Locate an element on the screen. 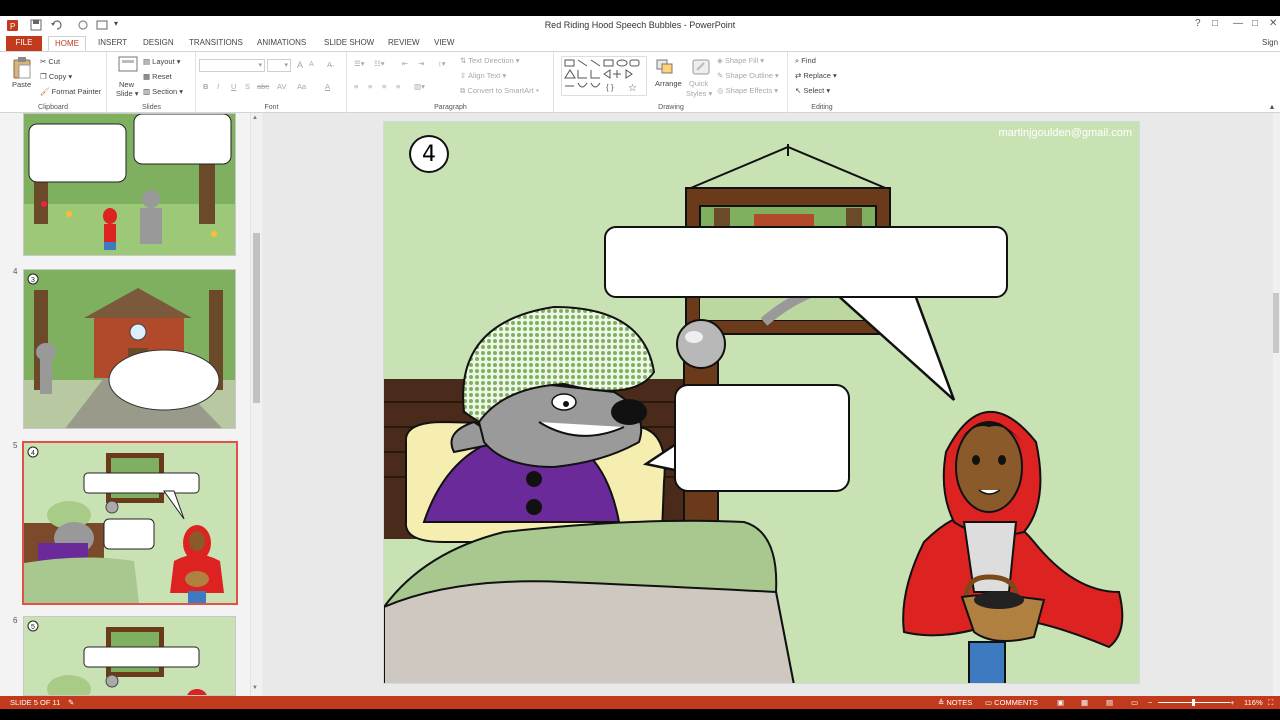 Image resolution: width=1280 pixels, height=720 pixels. convert-smartart-button: ⧉ Convert to SmartArt ▾ is located at coordinates (499, 91).